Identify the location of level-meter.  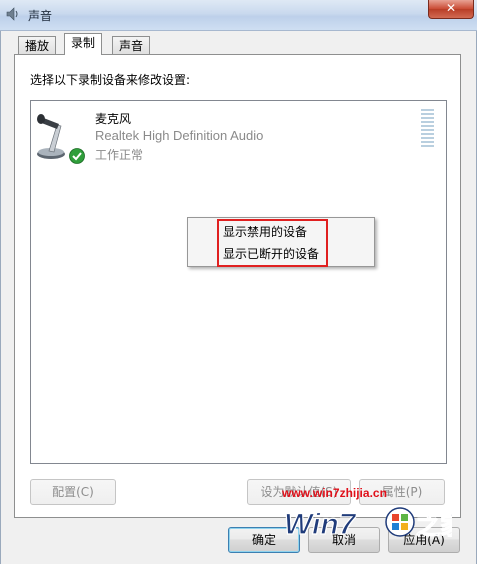
(427, 129).